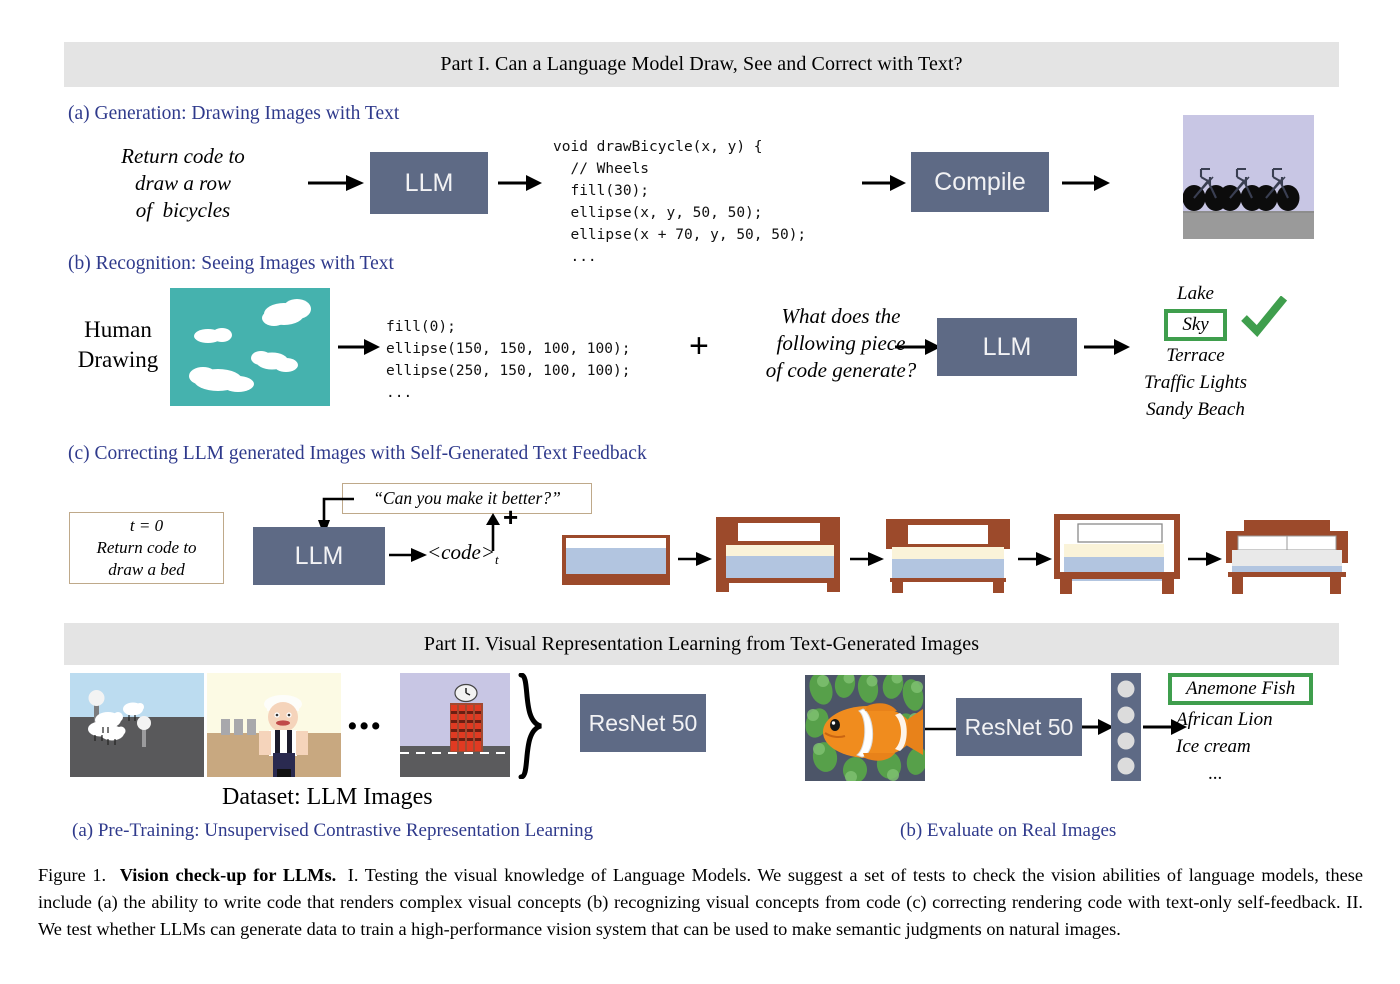  What do you see at coordinates (1195, 409) in the screenshot?
I see `answer-sandy-beach: Sandy Beach` at bounding box center [1195, 409].